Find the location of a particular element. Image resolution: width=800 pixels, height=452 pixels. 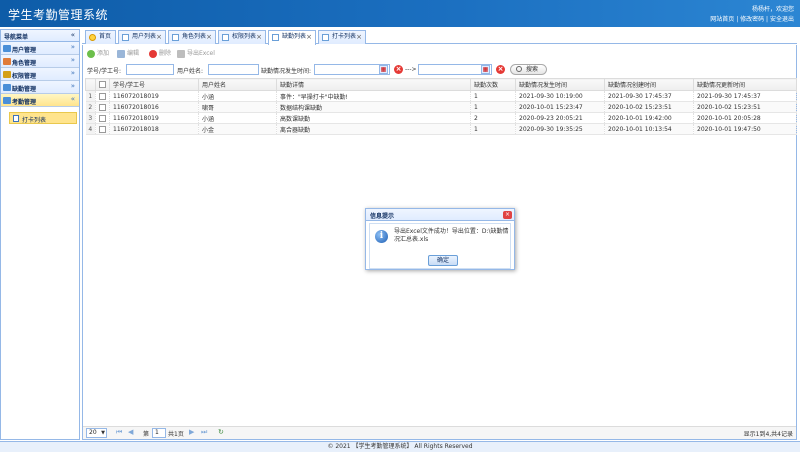

sidebar-item-attendance-management: 考勤管理 « is located at coordinates (40, 100).